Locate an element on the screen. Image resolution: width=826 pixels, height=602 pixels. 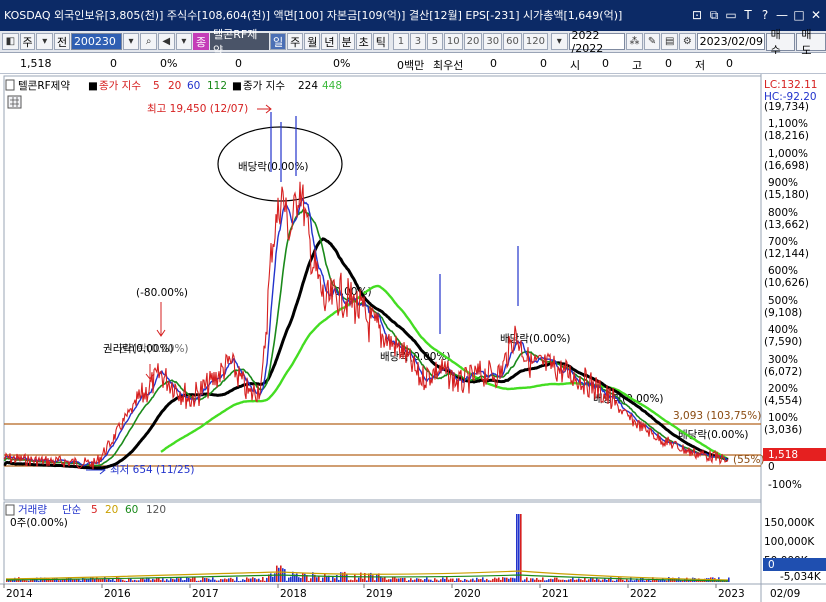
open-label: 시 is located at coordinates (575, 65).